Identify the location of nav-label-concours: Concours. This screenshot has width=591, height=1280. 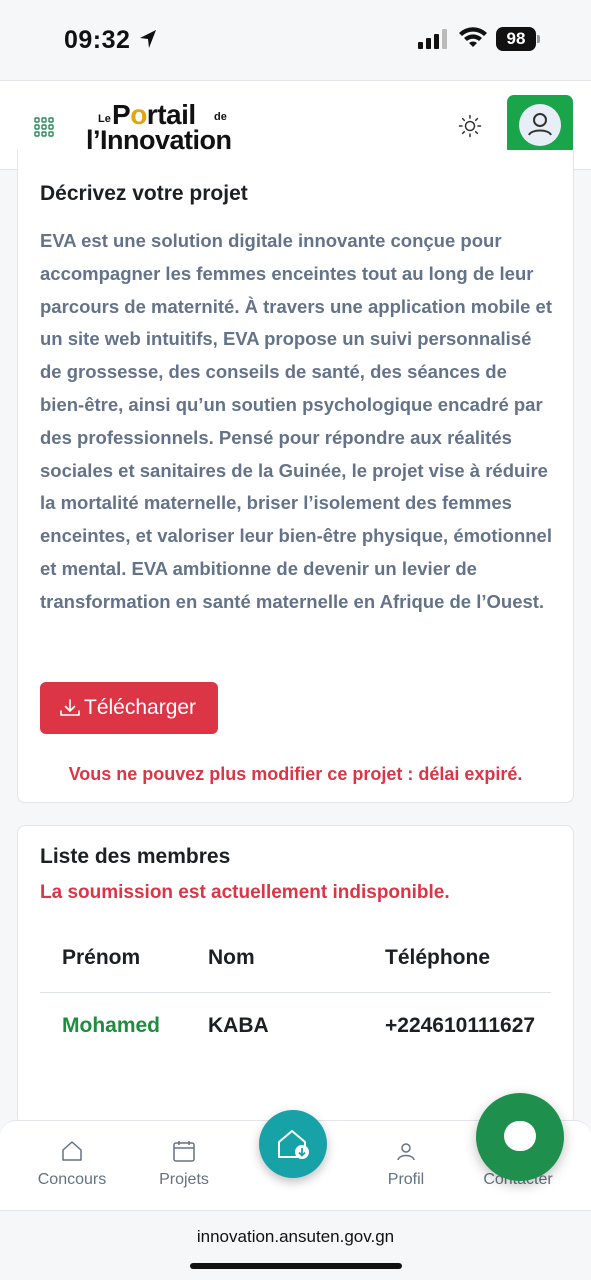
(72, 1179).